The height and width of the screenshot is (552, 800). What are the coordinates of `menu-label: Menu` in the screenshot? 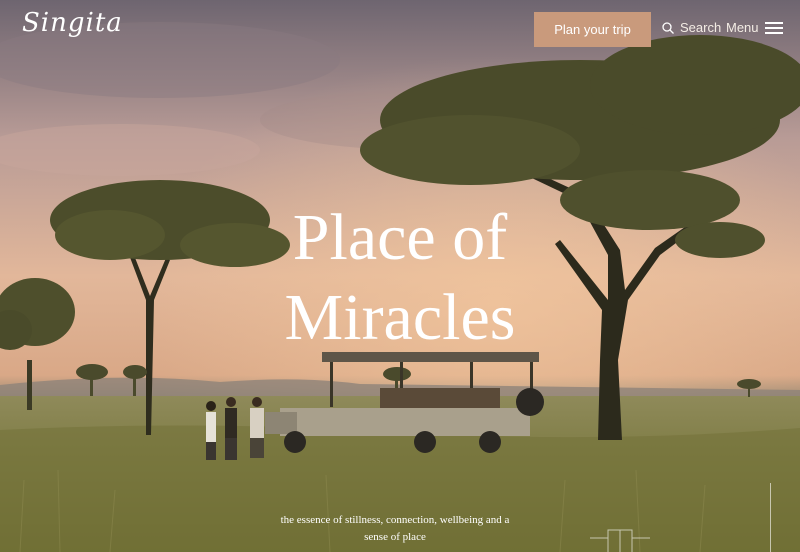 It's located at (742, 27).